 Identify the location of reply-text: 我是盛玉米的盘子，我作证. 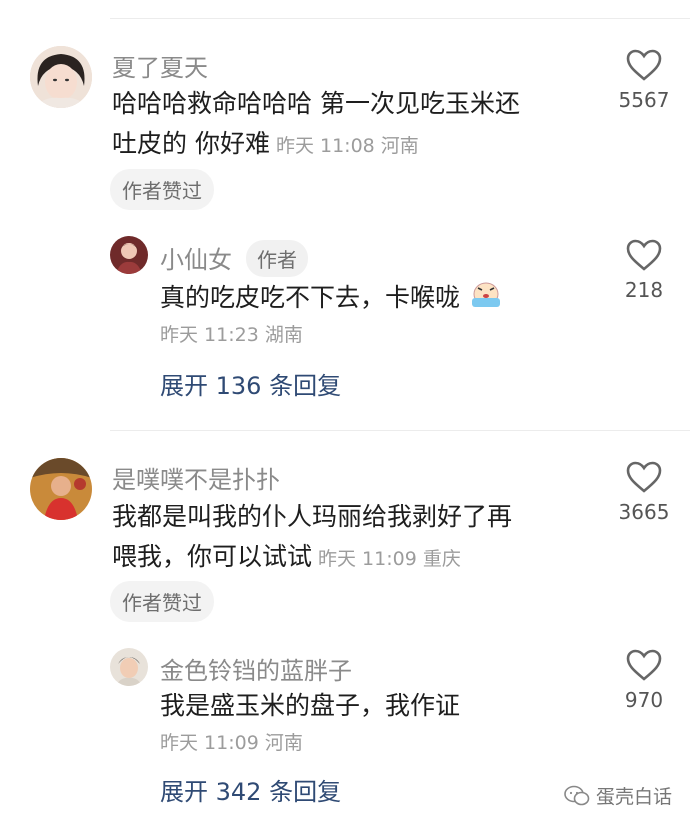
(375, 706).